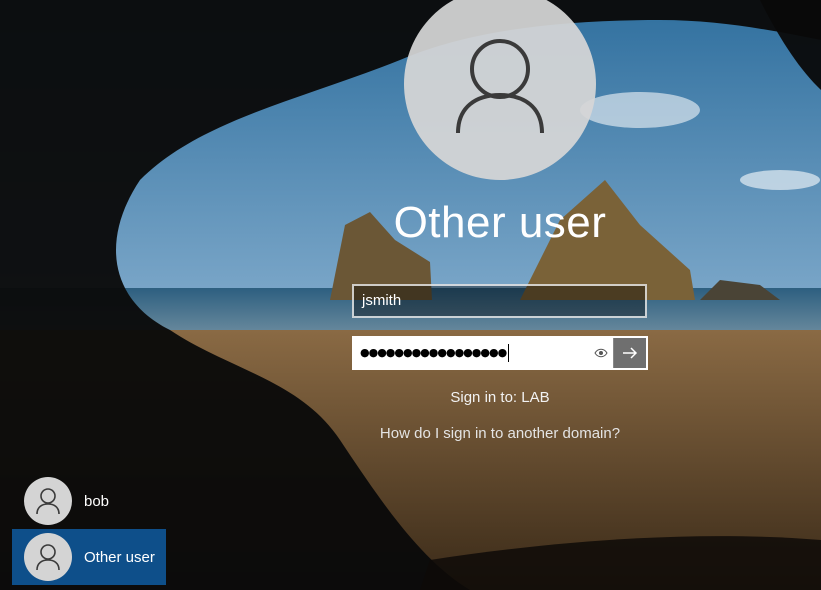 The image size is (821, 590). I want to click on password-field: ●●●●●●●●●●●●●●●●●, so click(471, 353).